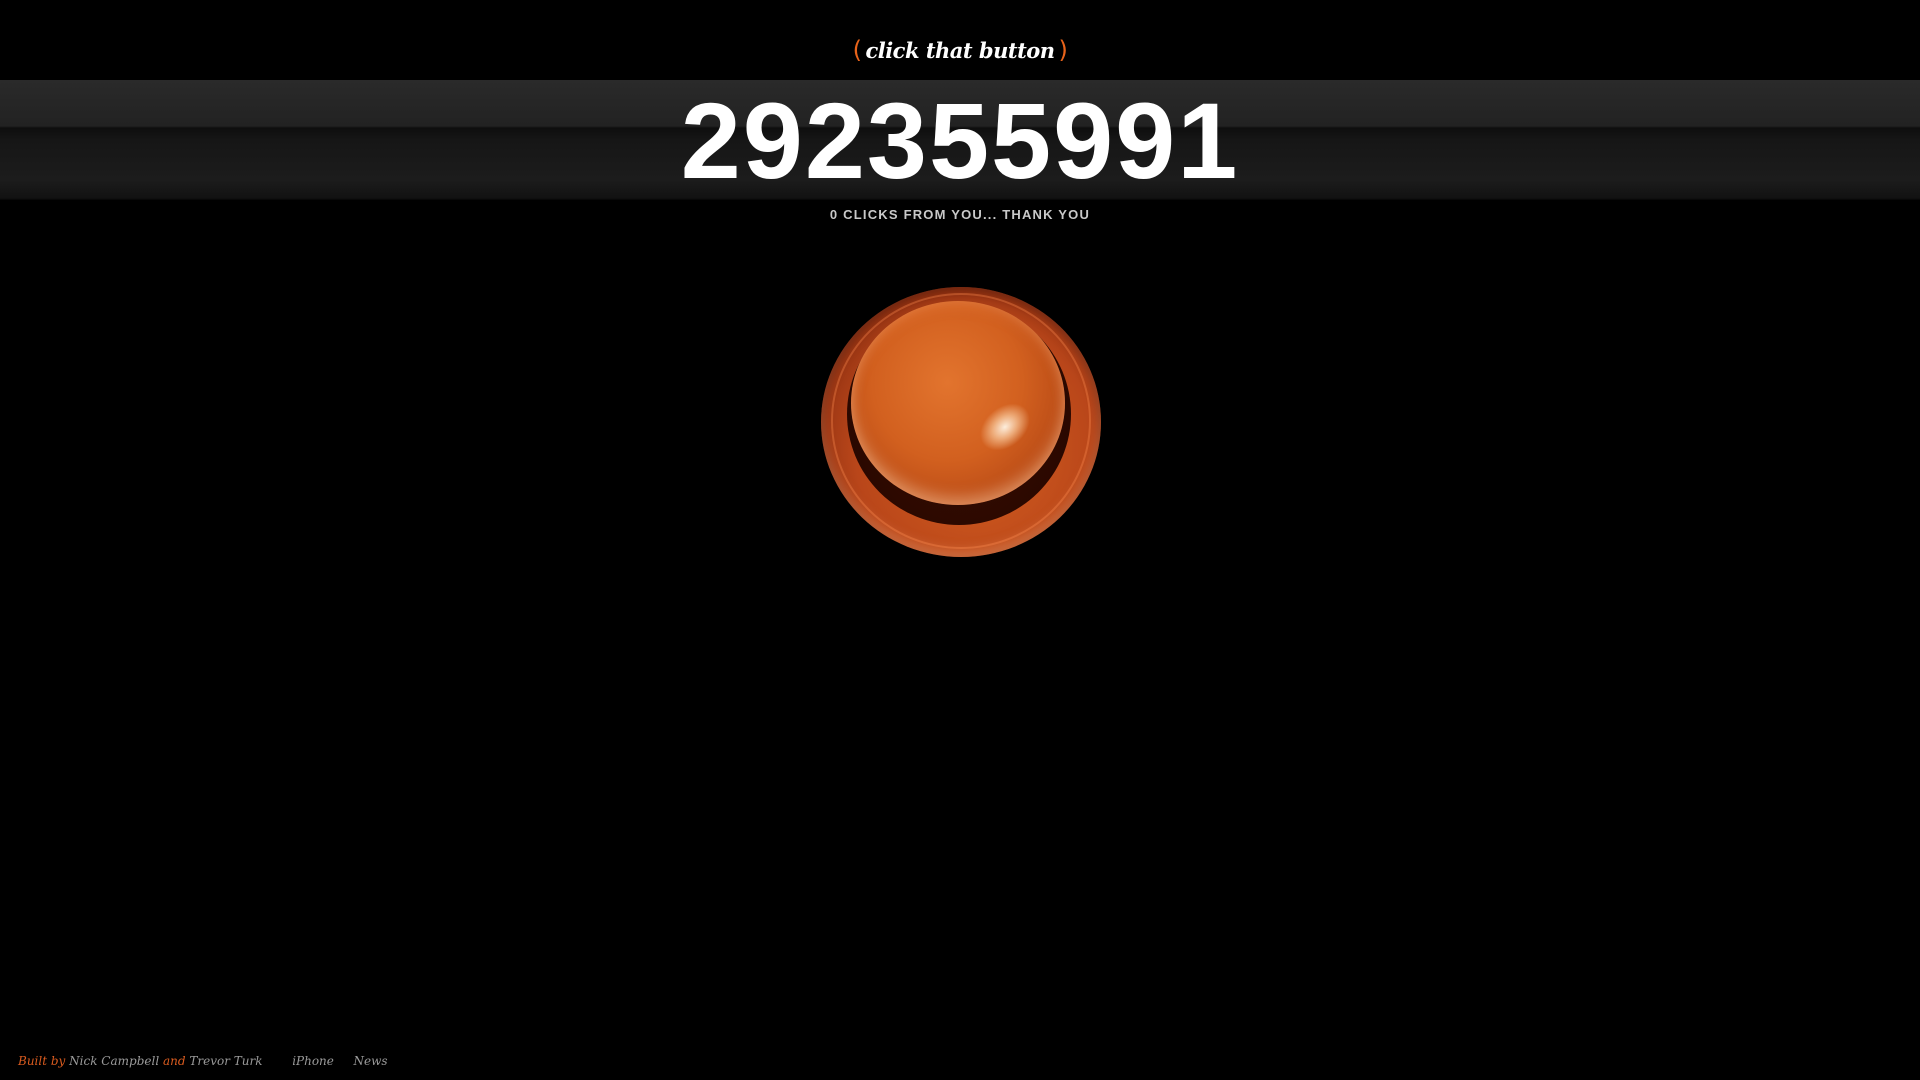 The image size is (1920, 1080). Describe the element at coordinates (371, 1061) in the screenshot. I see `footer-link-news: News` at that location.